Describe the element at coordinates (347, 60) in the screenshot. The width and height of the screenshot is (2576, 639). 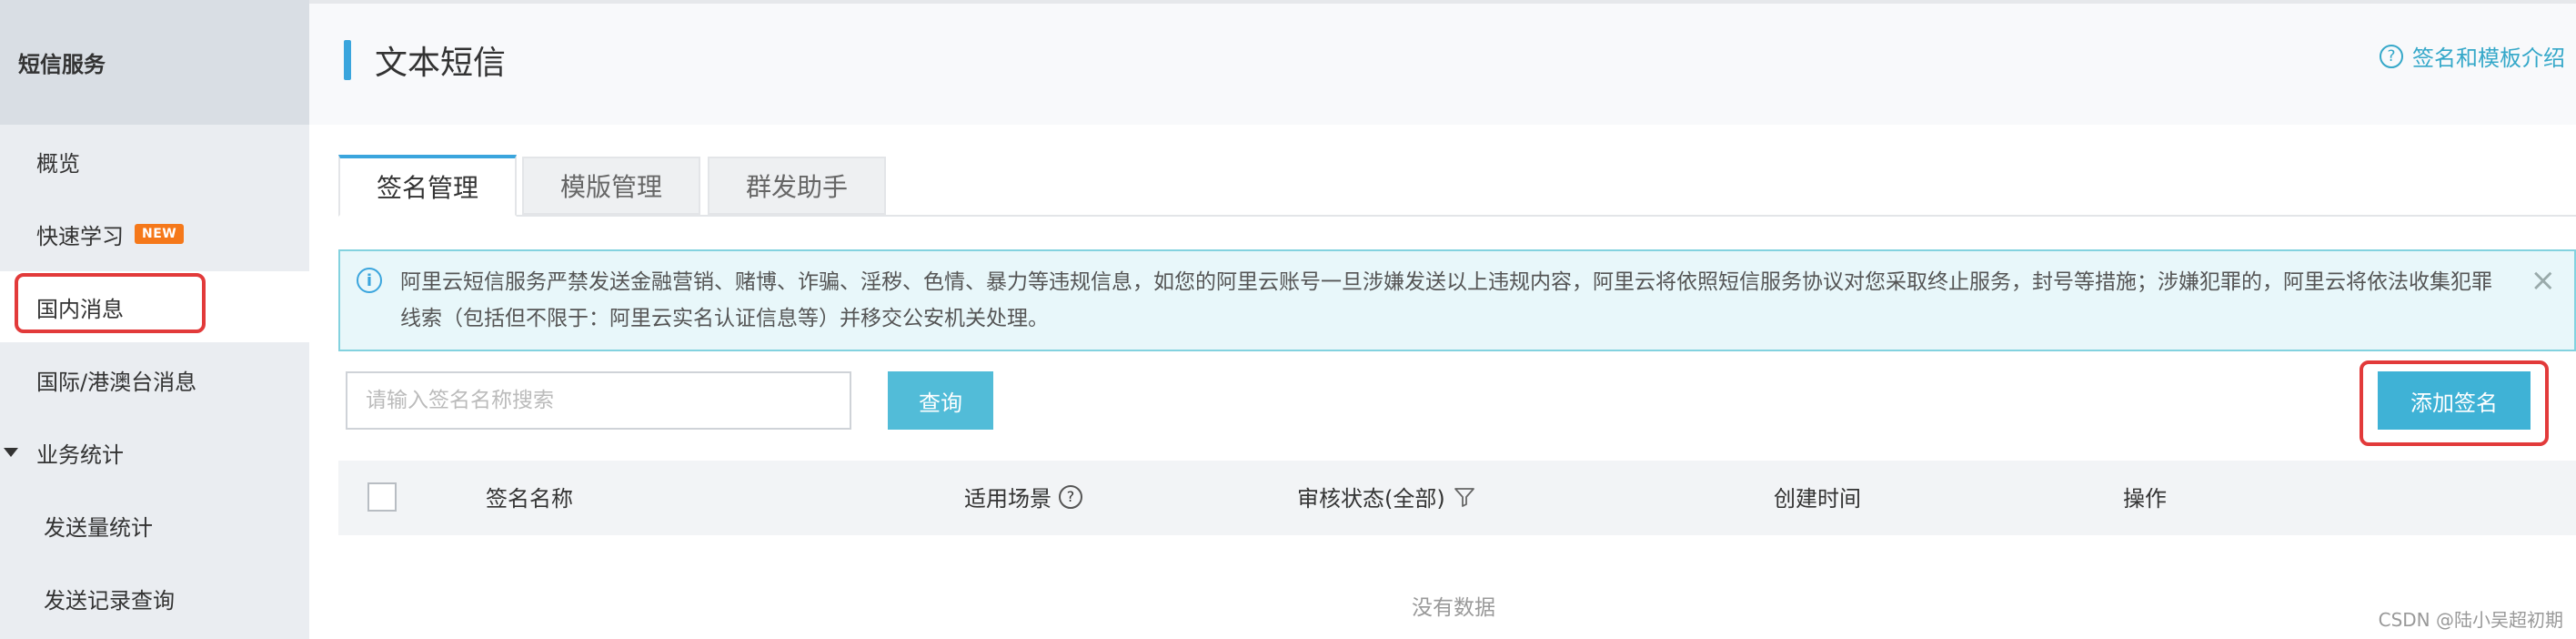
I see `title-accent-bar` at that location.